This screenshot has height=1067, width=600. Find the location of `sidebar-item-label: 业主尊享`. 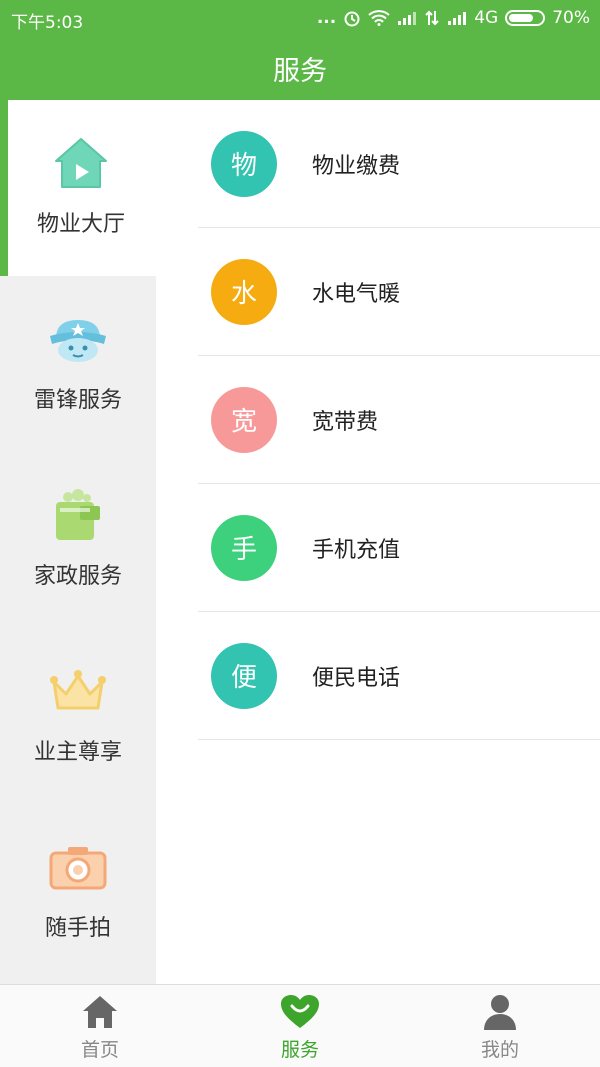

sidebar-item-label: 业主尊享 is located at coordinates (77, 752).